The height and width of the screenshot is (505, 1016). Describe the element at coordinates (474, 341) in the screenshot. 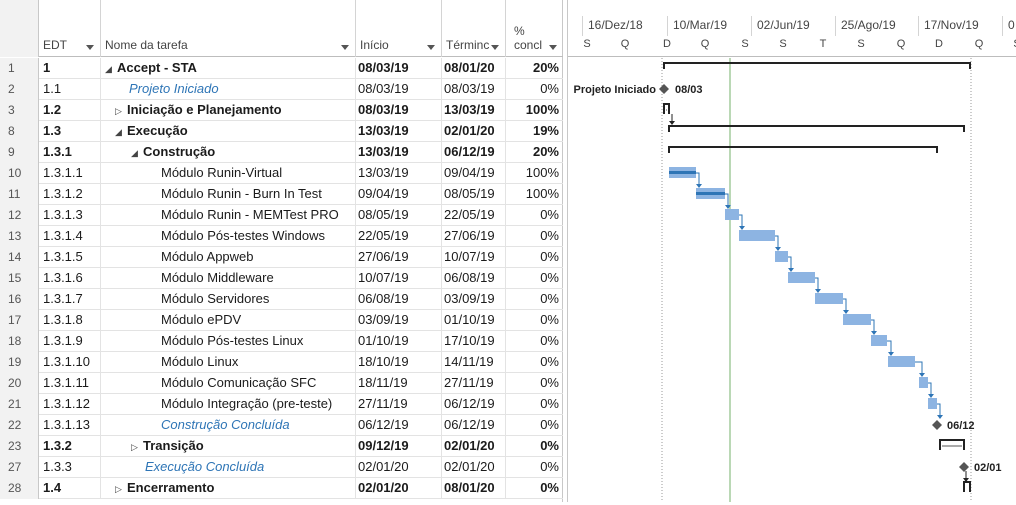

I see `finish-date-cell: 17/10/19` at that location.